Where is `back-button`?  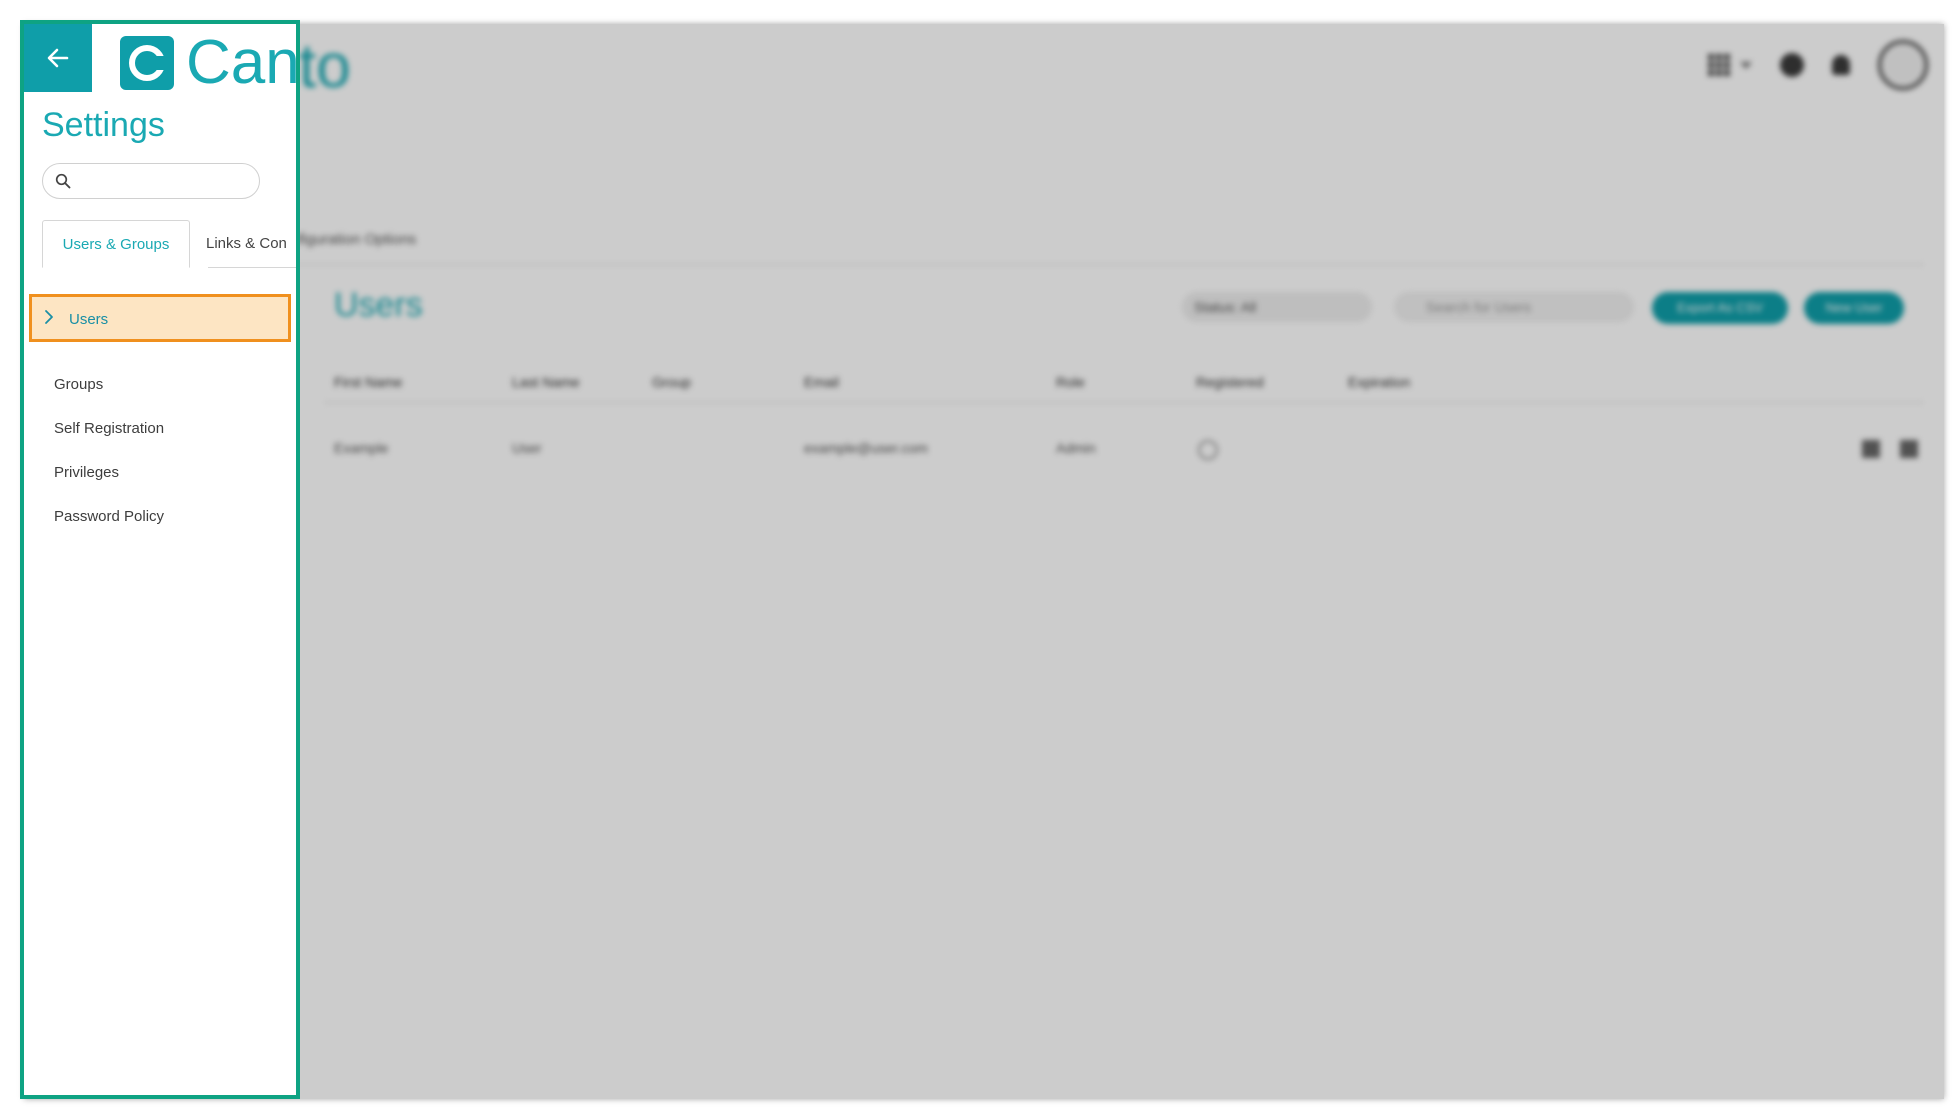
back-button is located at coordinates (58, 58).